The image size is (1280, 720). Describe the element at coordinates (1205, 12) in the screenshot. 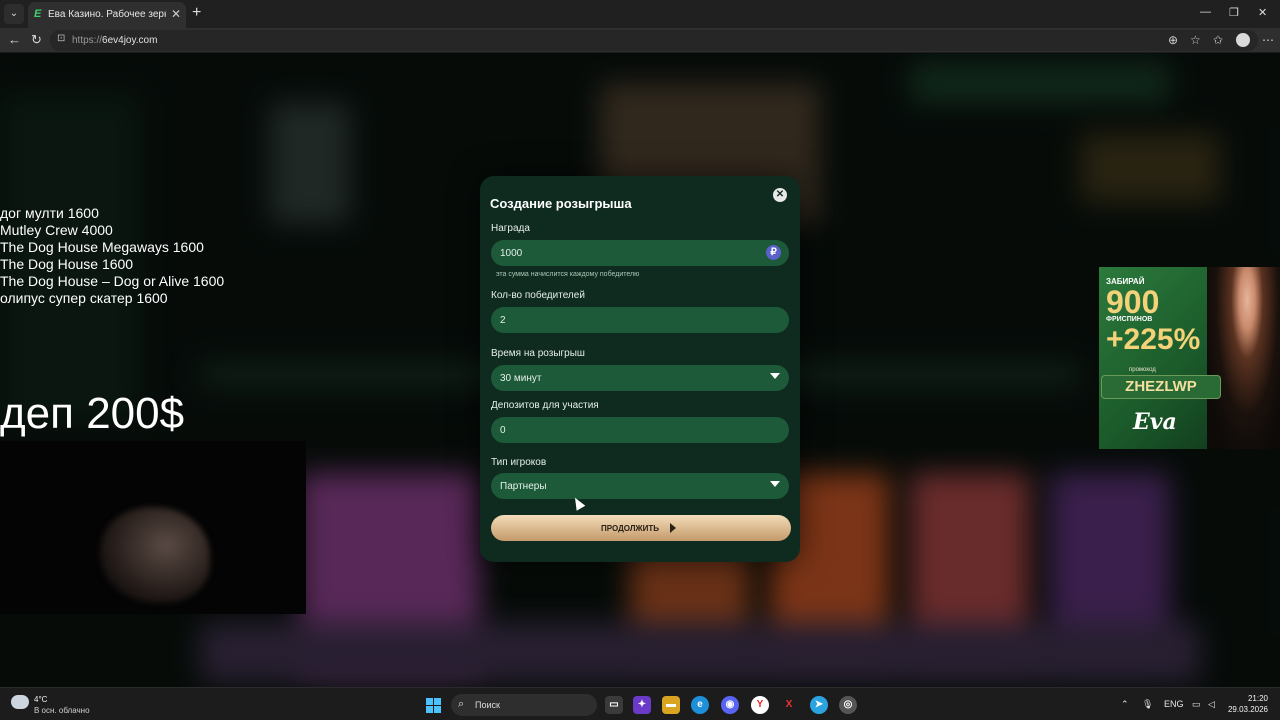

I see `minimize-icon: —` at that location.